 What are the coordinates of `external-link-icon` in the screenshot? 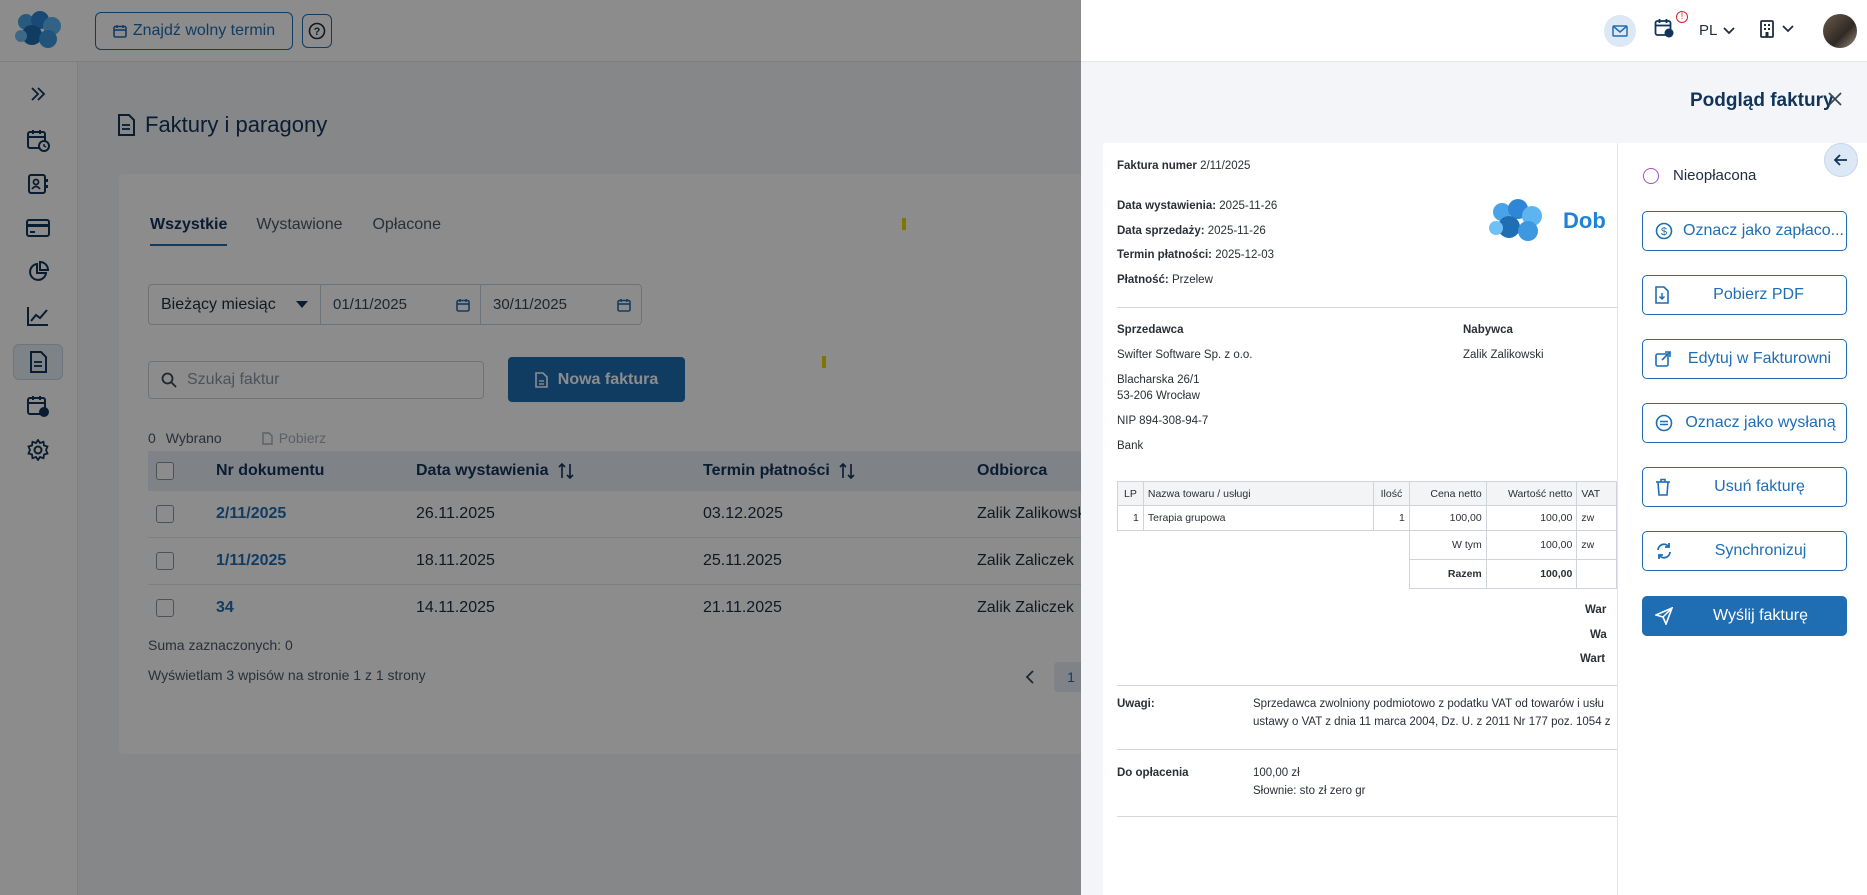 It's located at (1663, 359).